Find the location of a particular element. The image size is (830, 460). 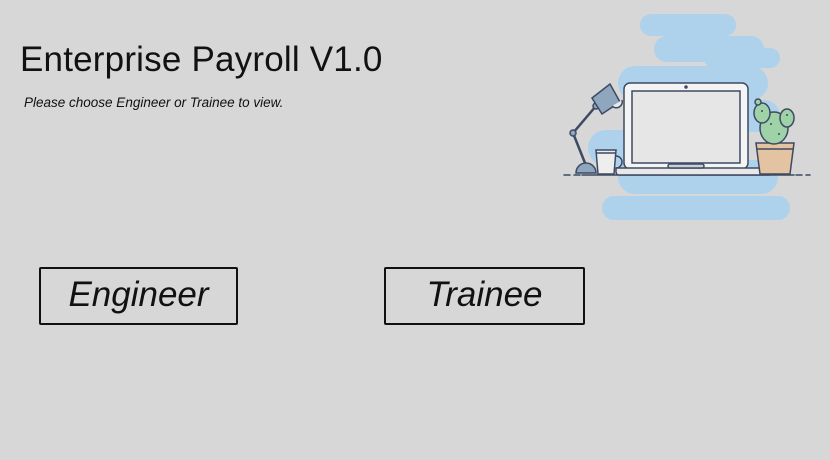

workspace-illustration is located at coordinates (687, 117).